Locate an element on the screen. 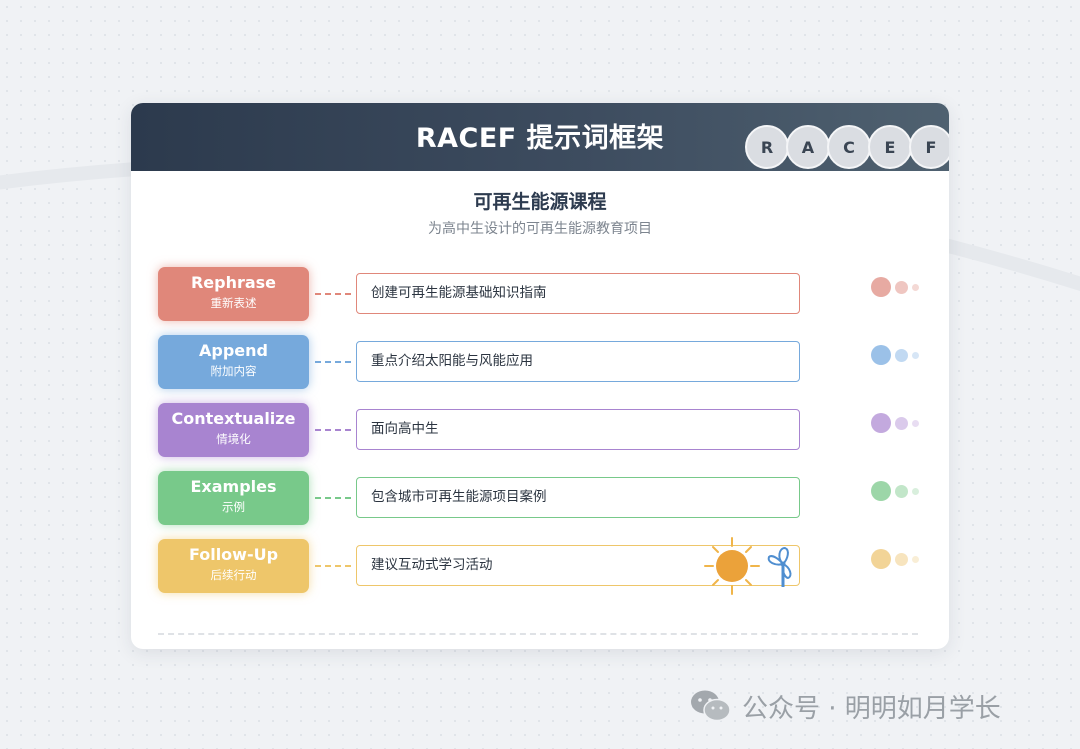 This screenshot has height=749, width=1080. project-title: 可再生能源课程 is located at coordinates (540, 202).